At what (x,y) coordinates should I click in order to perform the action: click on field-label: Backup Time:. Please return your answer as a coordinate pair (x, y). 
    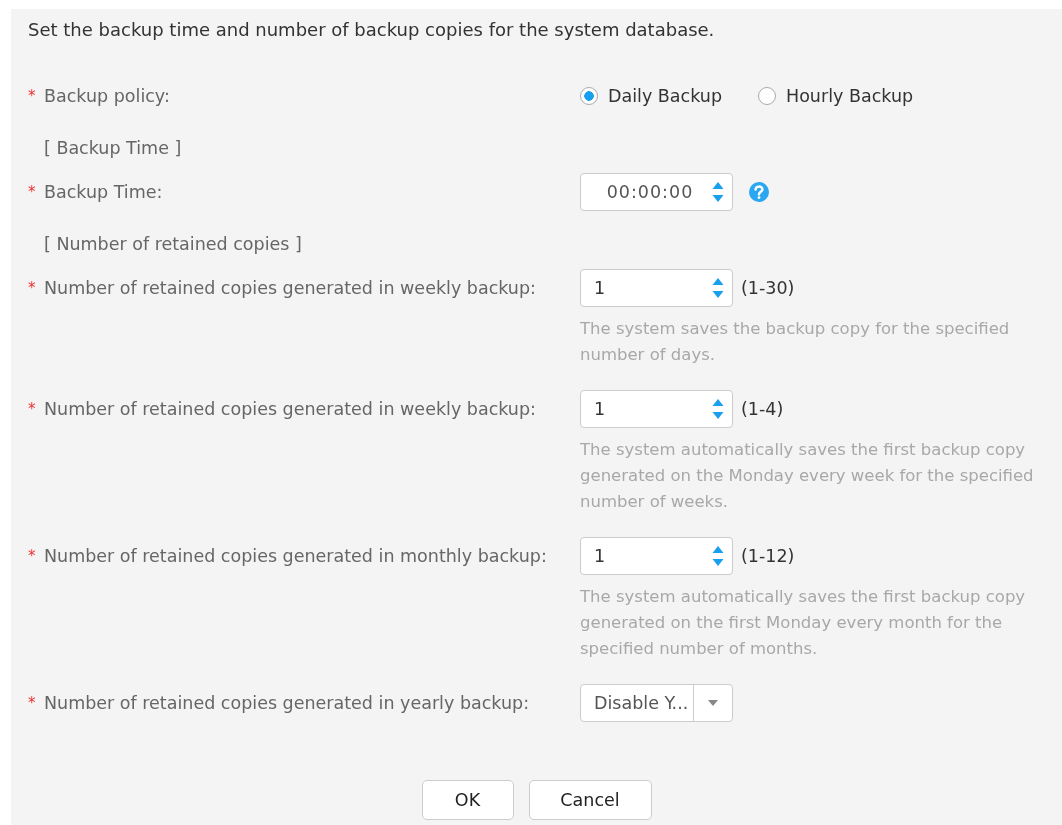
    Looking at the image, I should click on (103, 192).